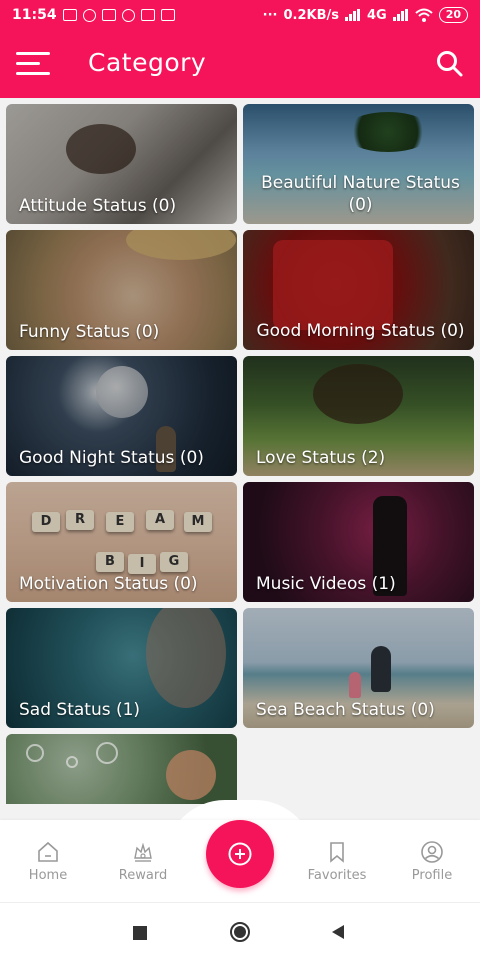  I want to click on category-label: Funny Status (0), so click(89, 332).